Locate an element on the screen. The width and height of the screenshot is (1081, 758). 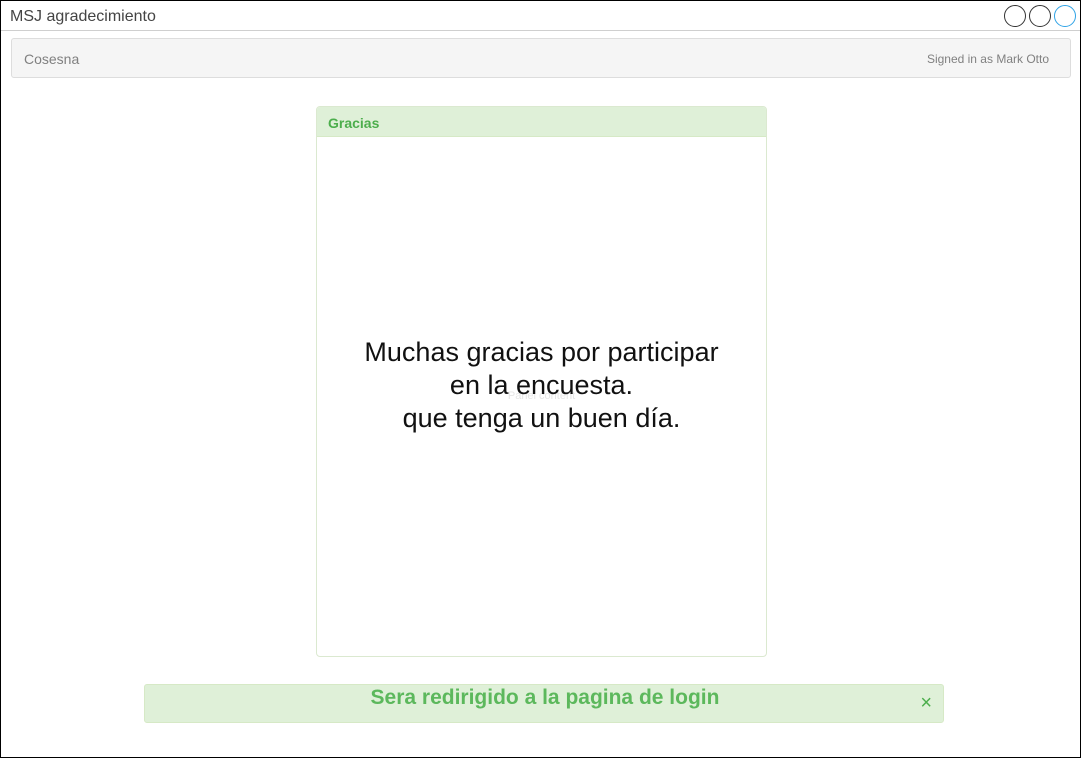
close-icon: × is located at coordinates (926, 703).